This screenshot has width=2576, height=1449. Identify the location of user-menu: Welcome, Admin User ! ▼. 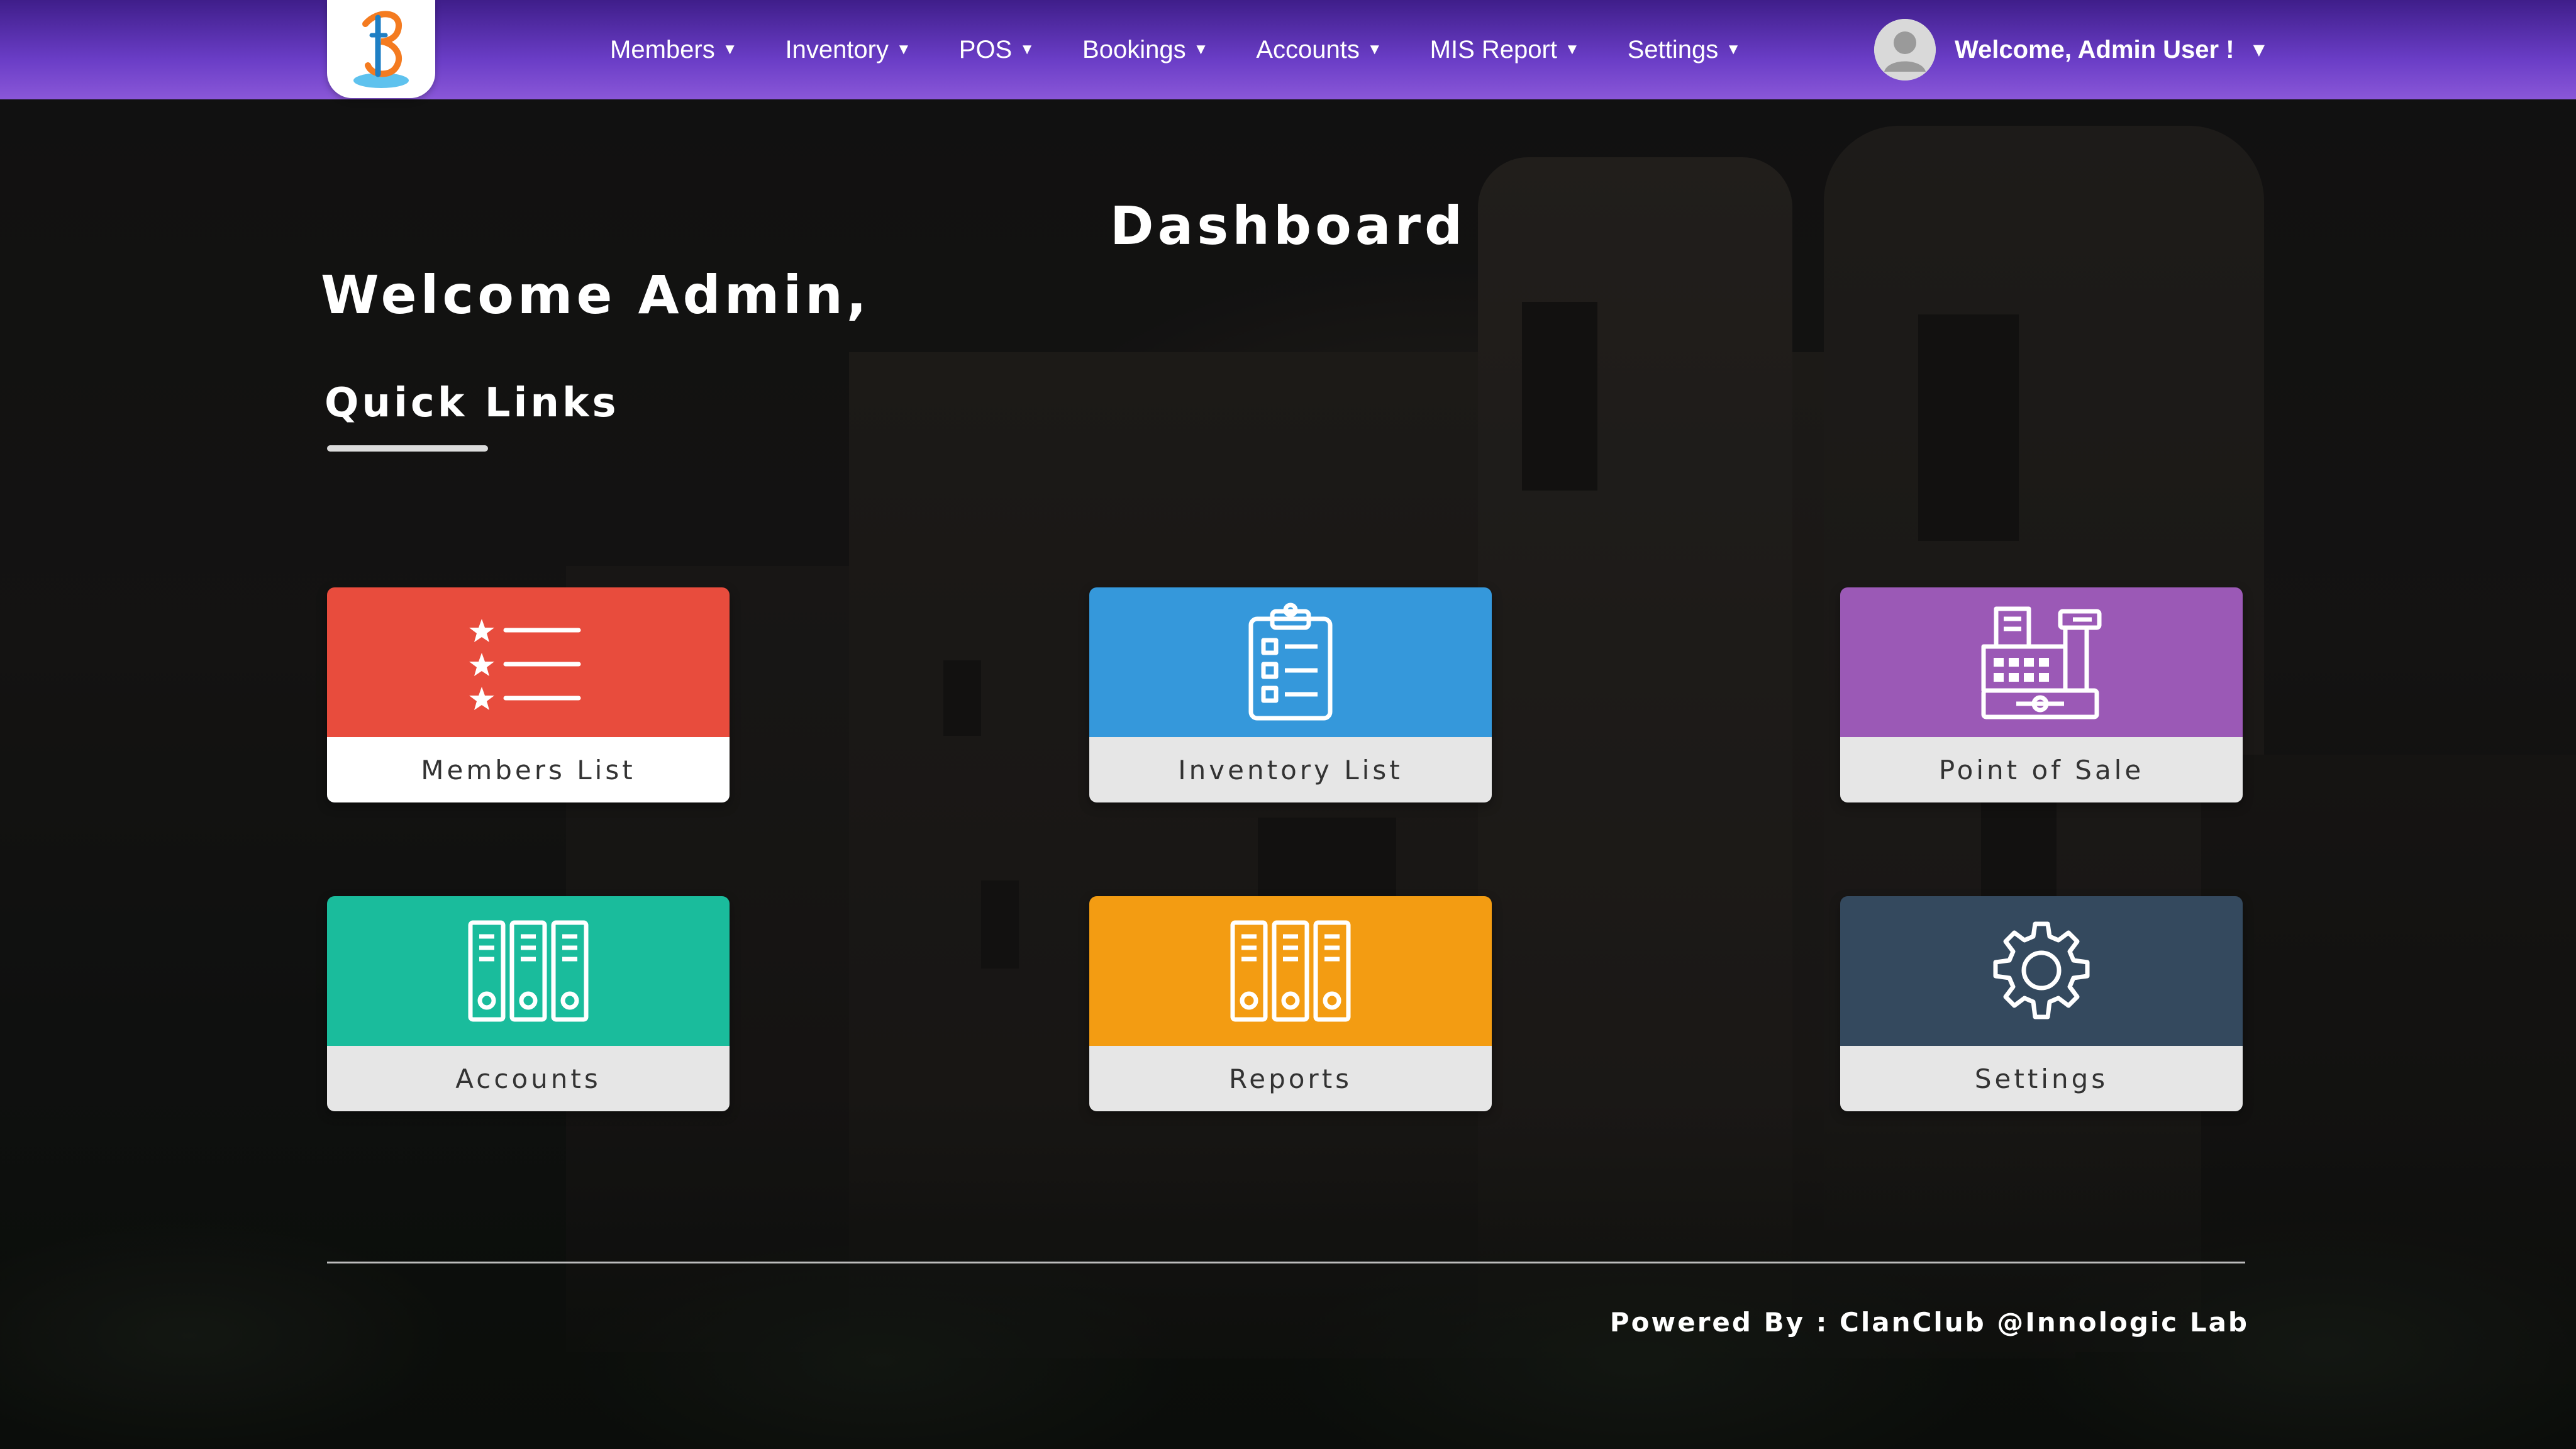
(2069, 49).